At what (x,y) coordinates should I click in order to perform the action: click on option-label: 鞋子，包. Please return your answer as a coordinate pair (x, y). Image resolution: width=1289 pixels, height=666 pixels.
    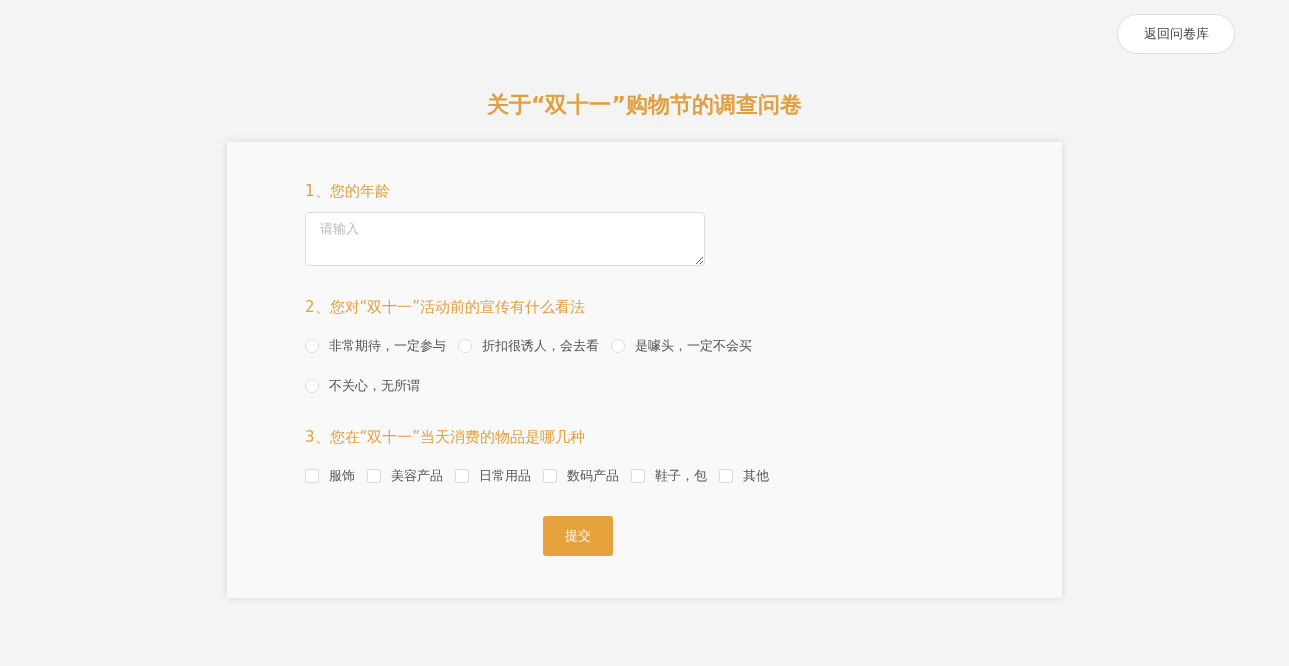
    Looking at the image, I should click on (681, 476).